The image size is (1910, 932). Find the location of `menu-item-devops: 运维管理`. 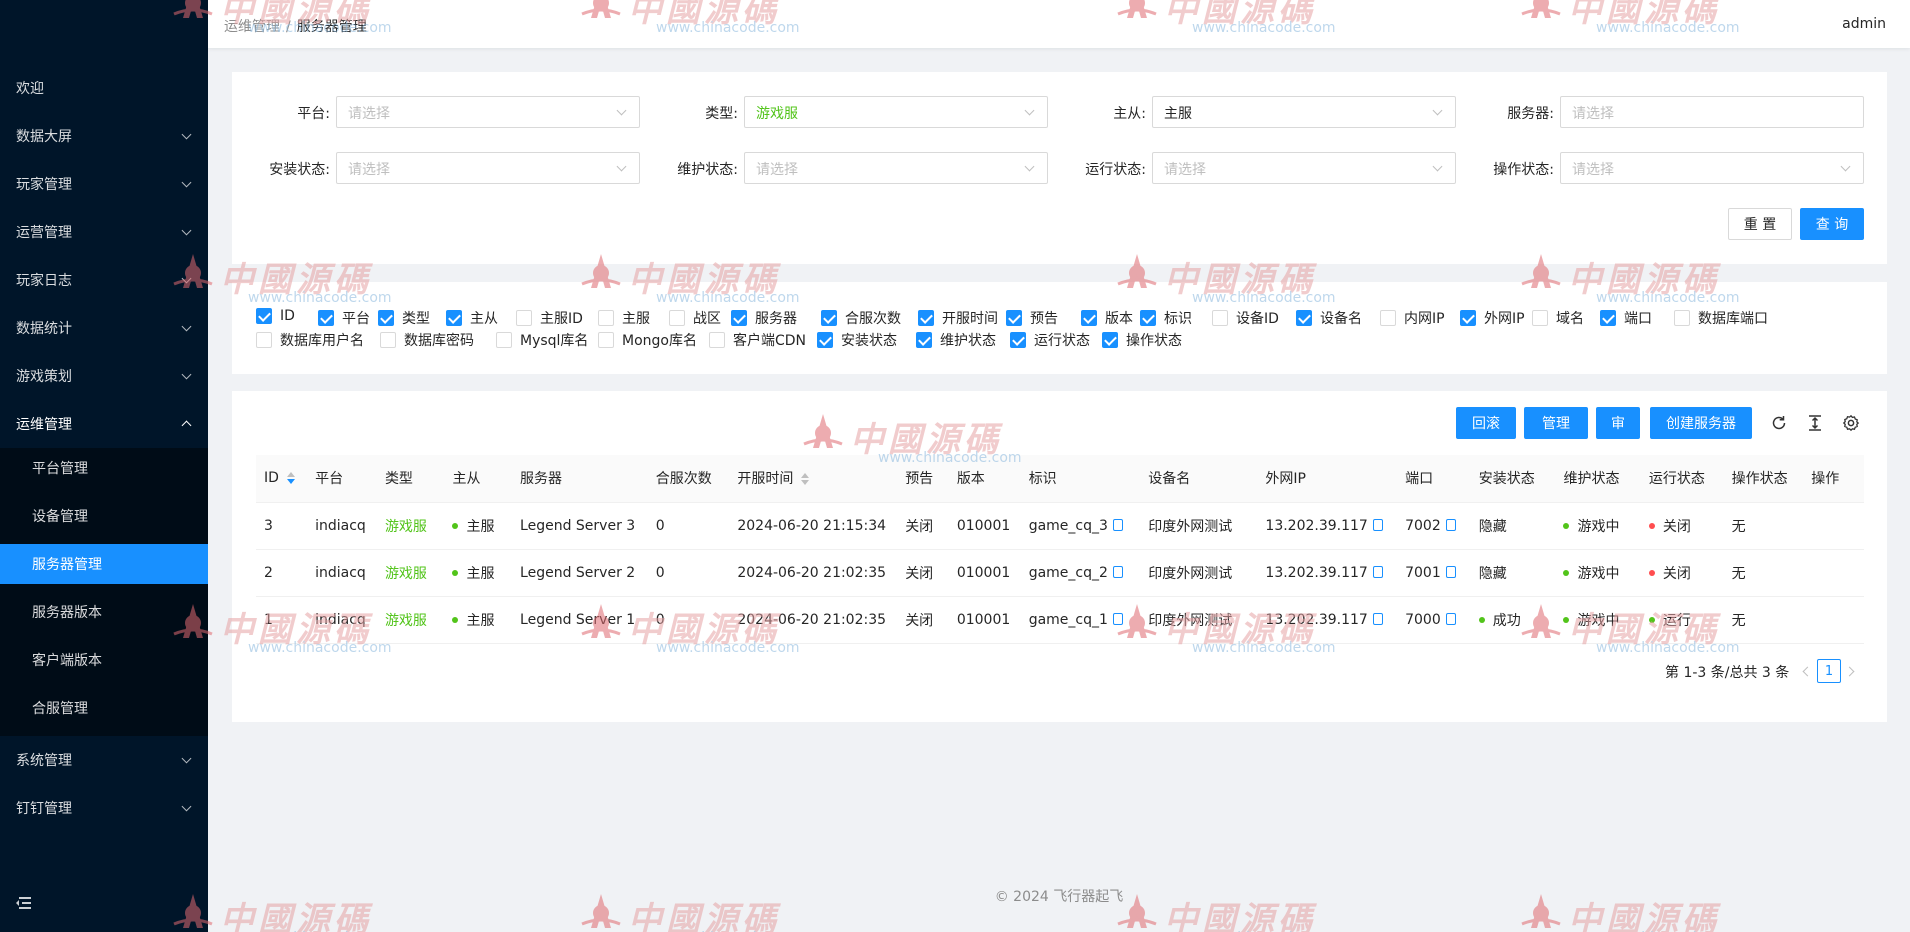

menu-item-devops: 运维管理 is located at coordinates (104, 424).